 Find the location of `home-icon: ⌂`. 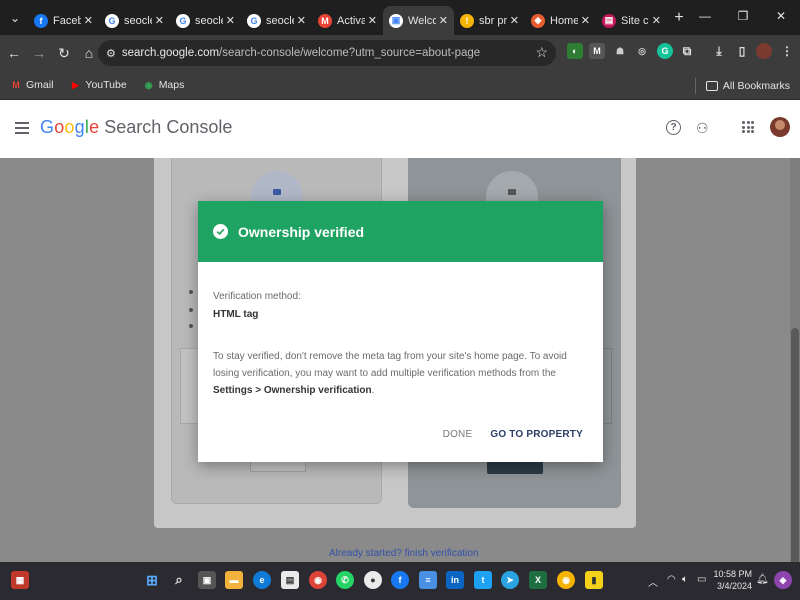

home-icon: ⌂ is located at coordinates (89, 53).